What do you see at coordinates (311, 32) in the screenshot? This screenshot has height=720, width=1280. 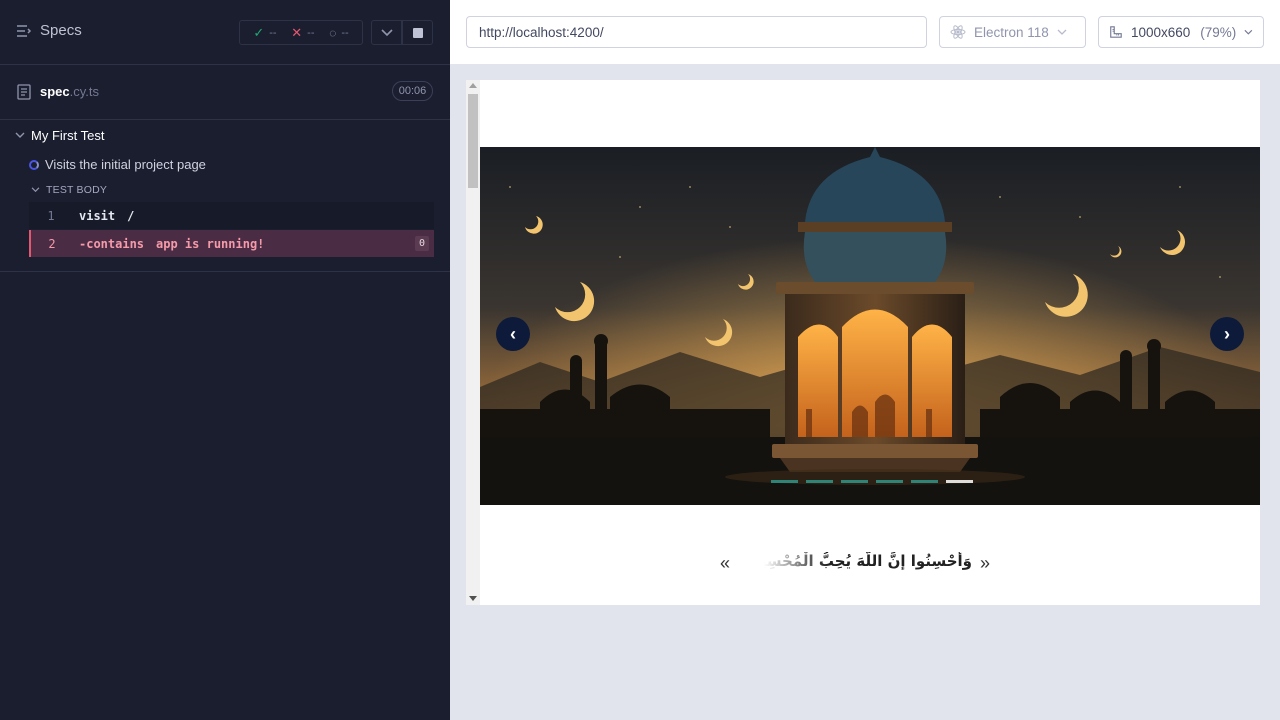 I see `failed-count: --` at bounding box center [311, 32].